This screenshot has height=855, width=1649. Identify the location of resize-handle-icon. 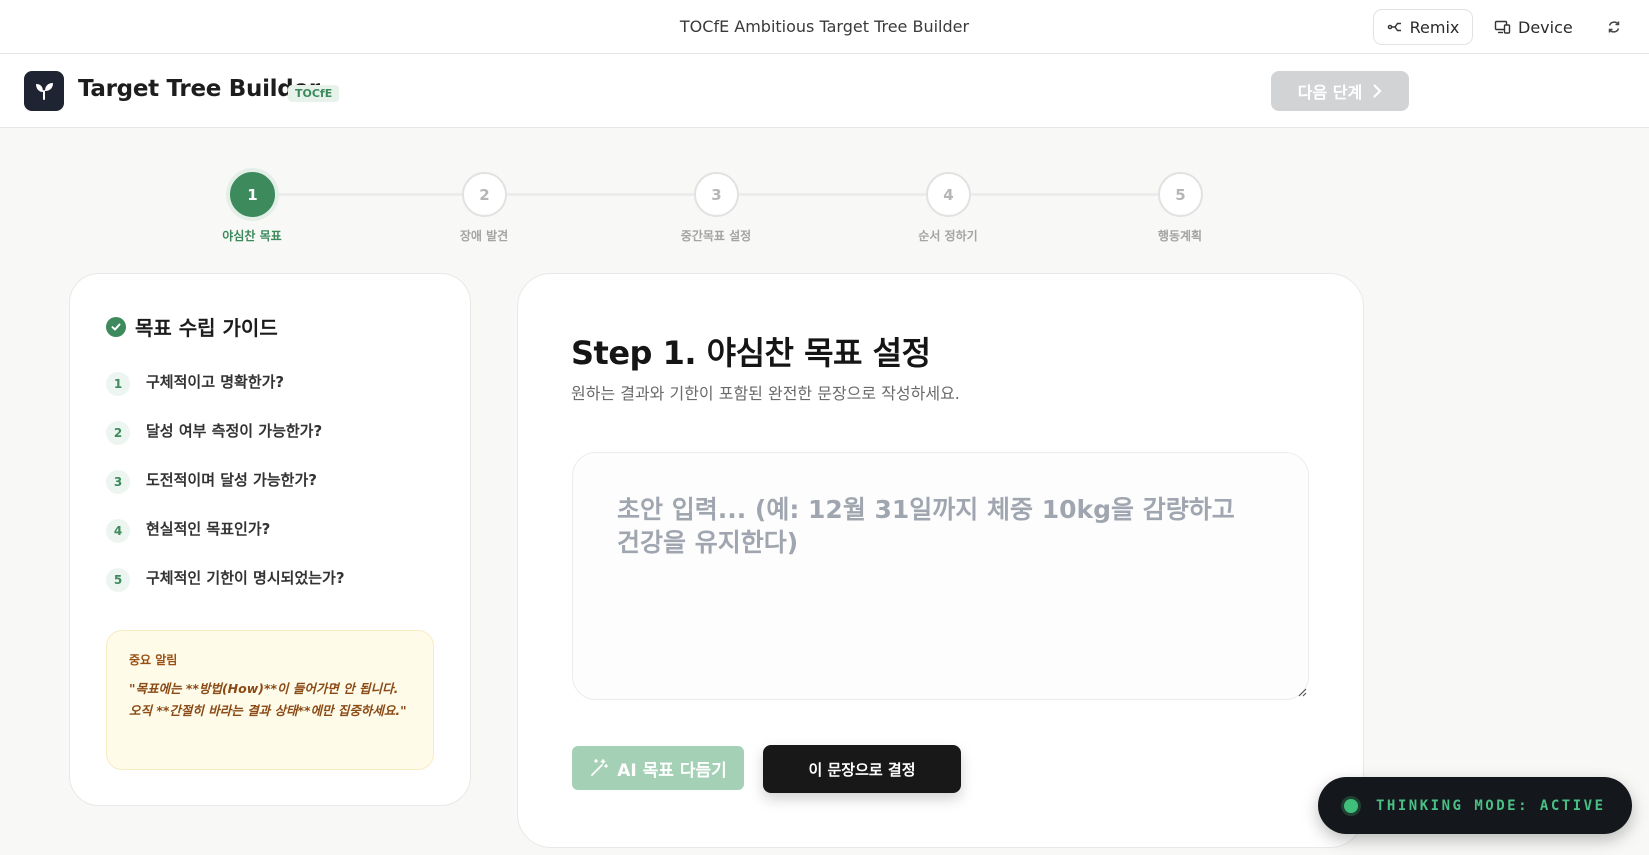
(1302, 692).